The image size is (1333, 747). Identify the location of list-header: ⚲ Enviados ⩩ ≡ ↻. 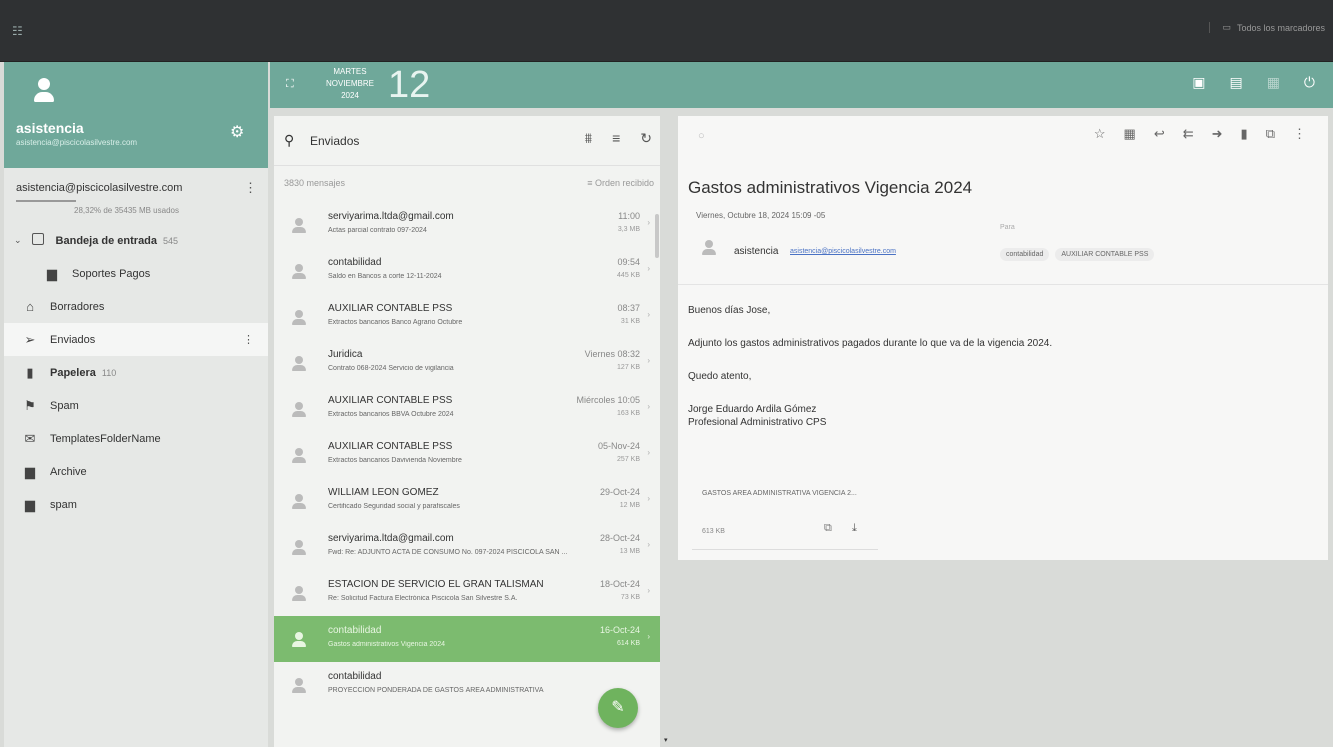
(467, 141).